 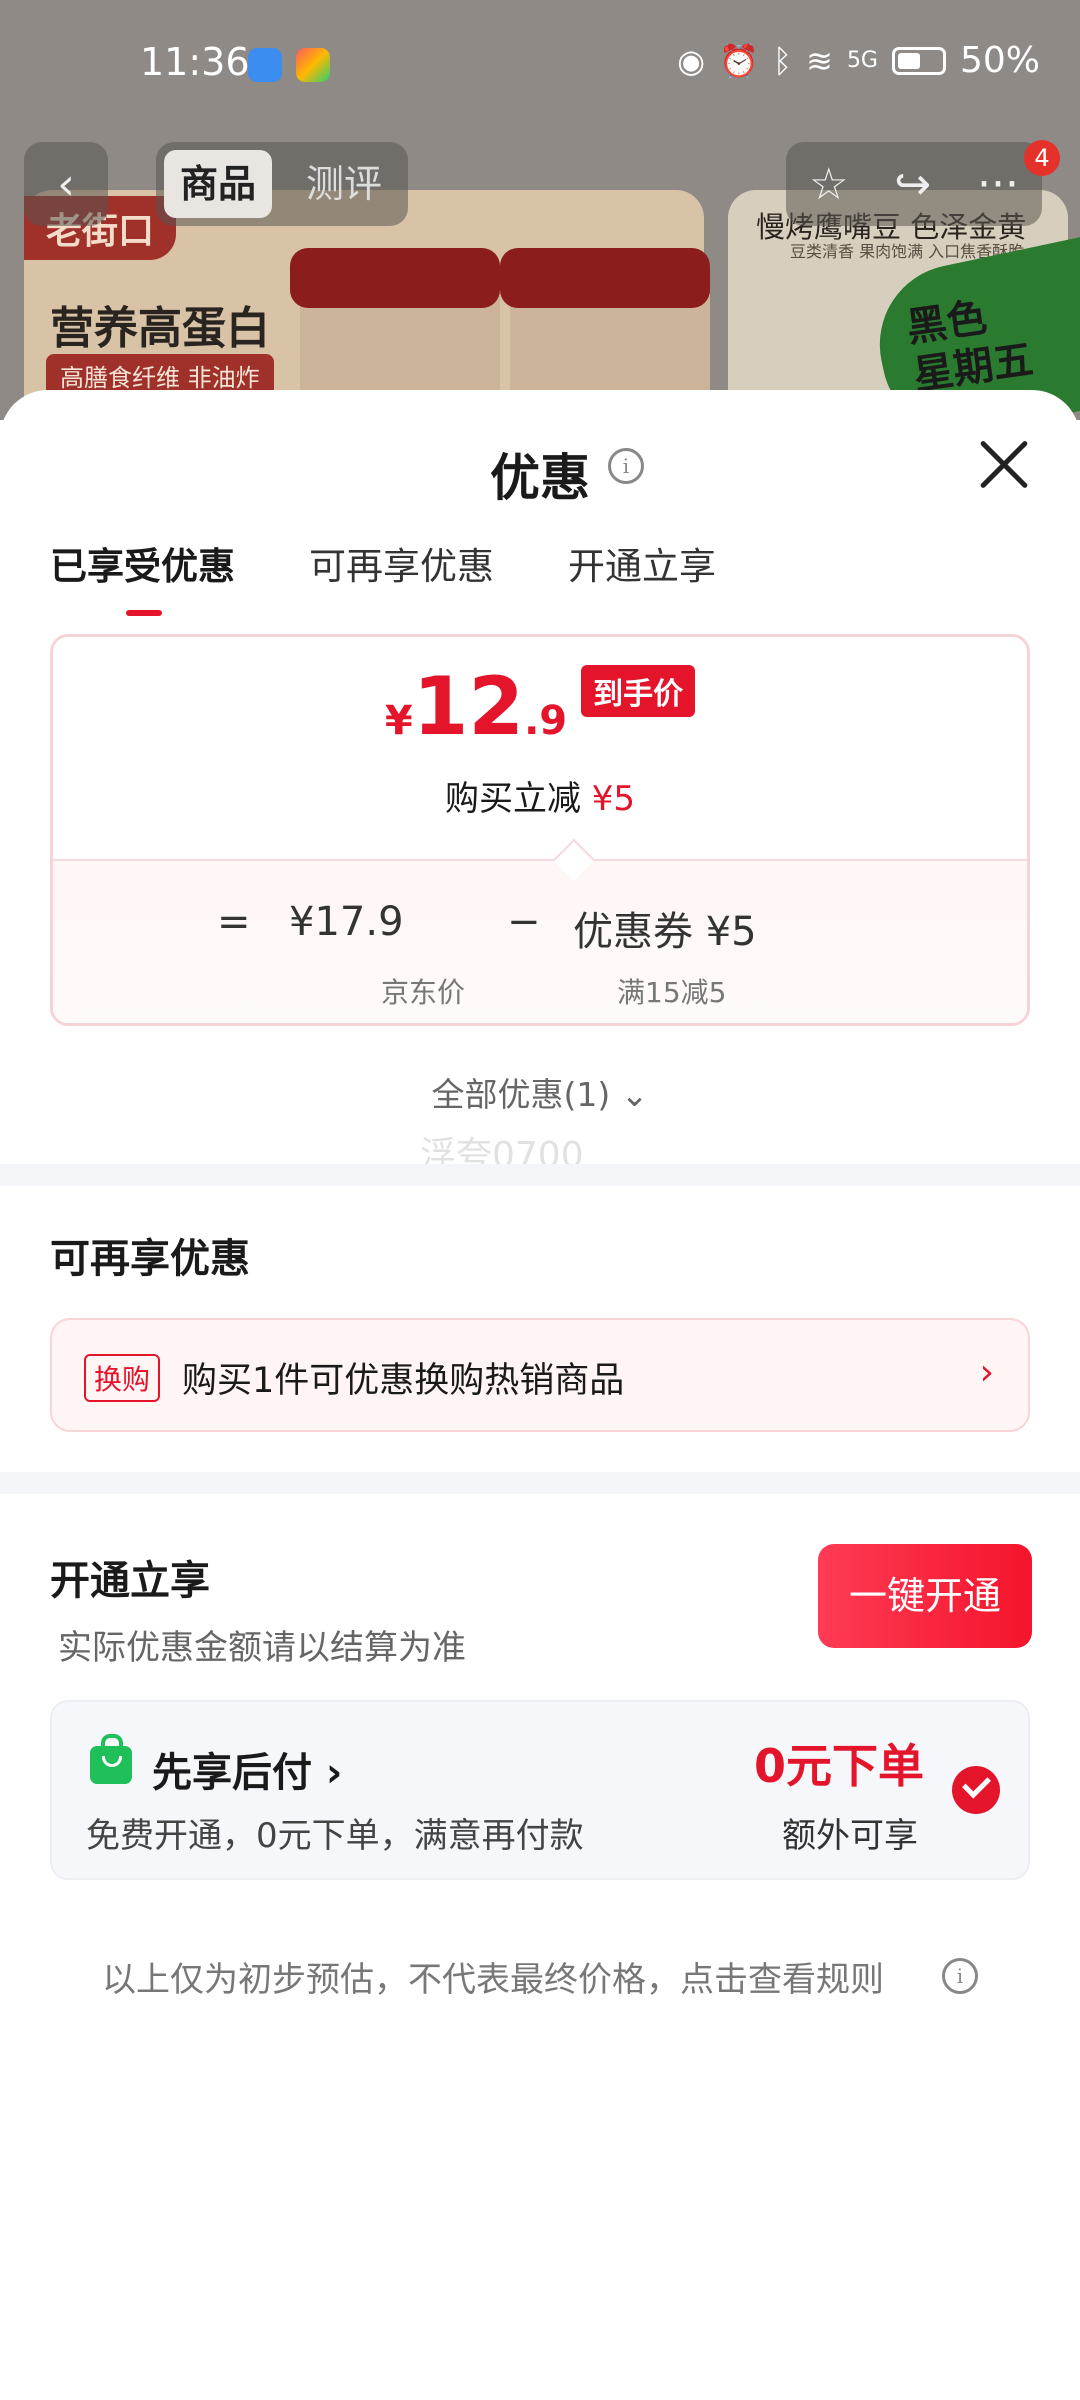 What do you see at coordinates (1042, 158) in the screenshot?
I see `notification-badge: 4` at bounding box center [1042, 158].